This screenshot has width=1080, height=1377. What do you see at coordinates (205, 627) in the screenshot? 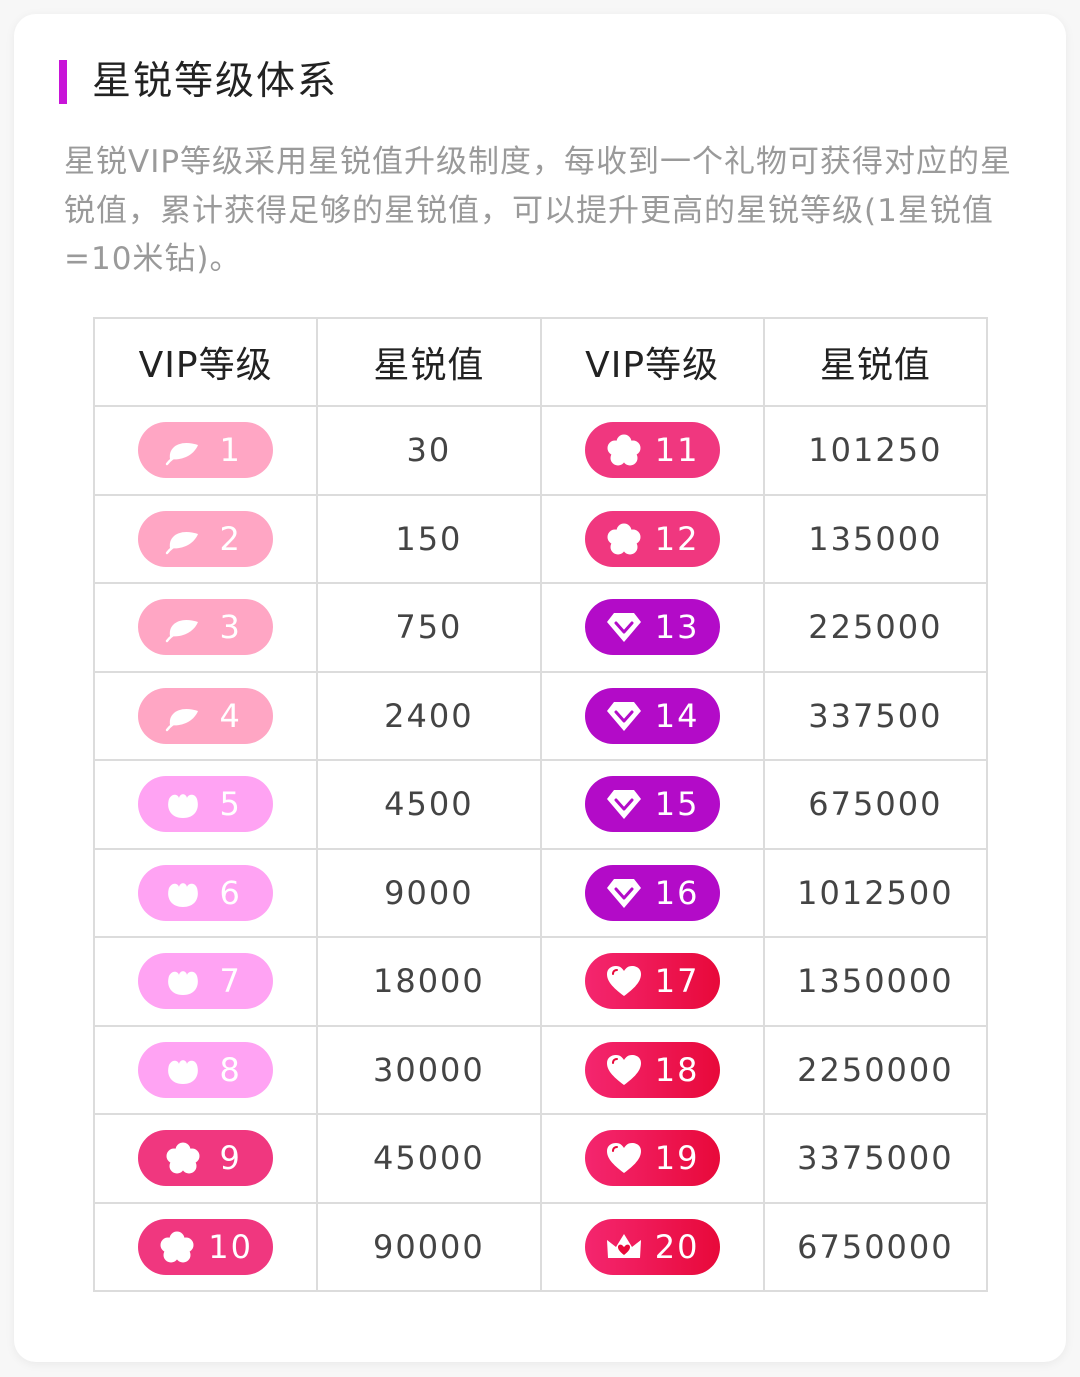
I see `vip-level-cell: 3` at bounding box center [205, 627].